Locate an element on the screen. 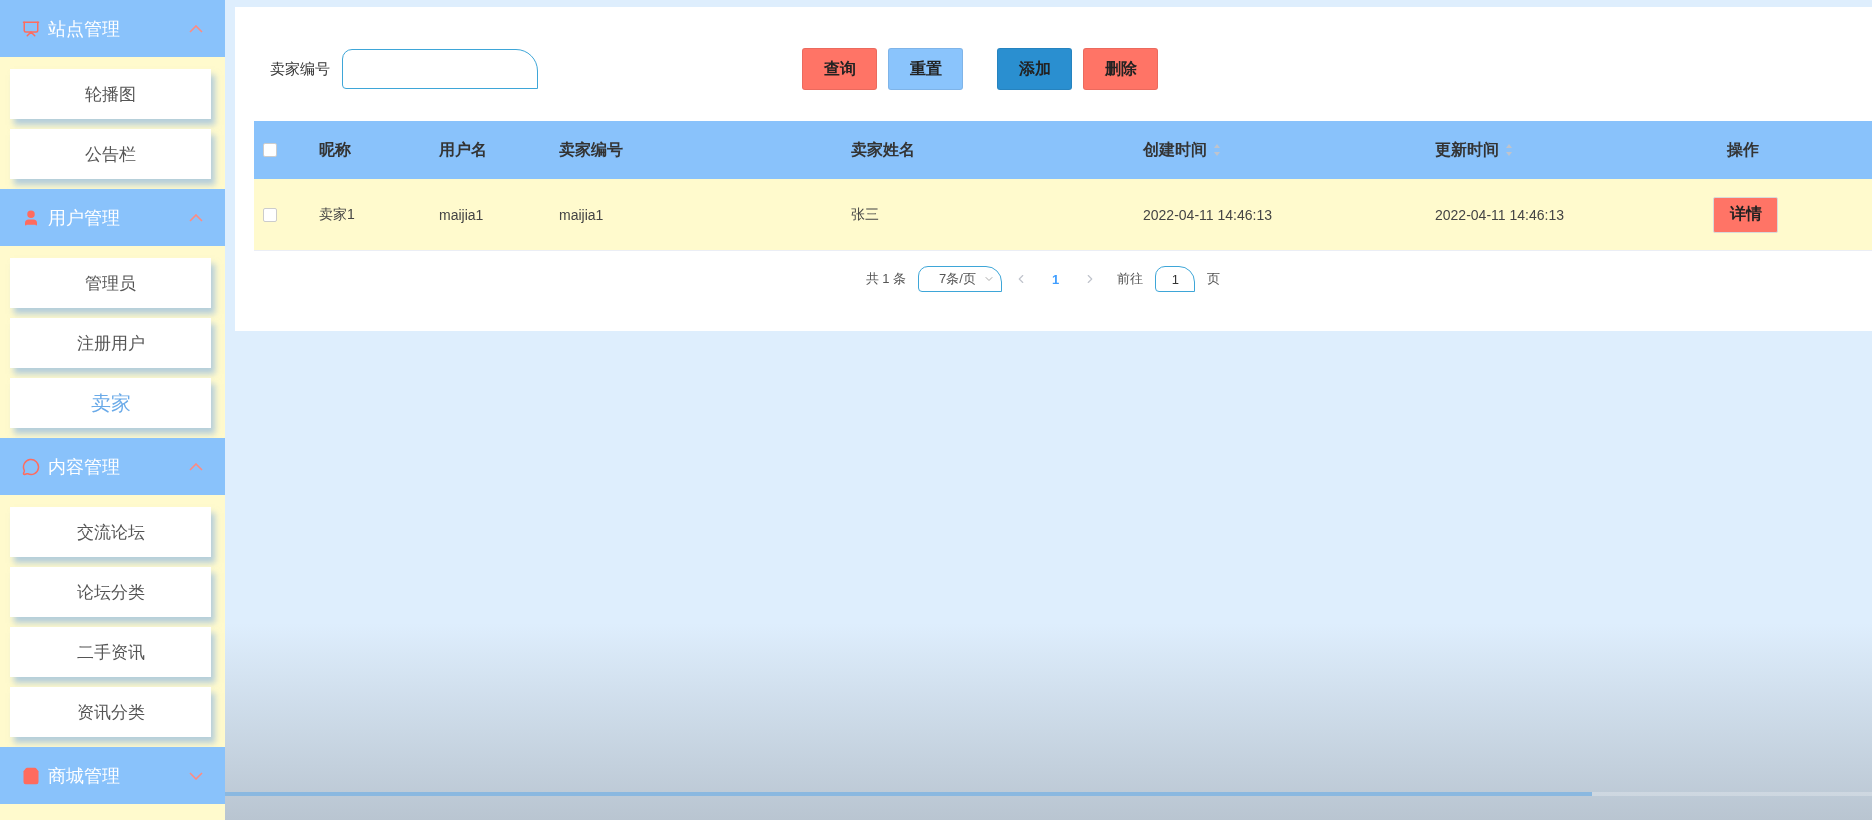  user-icon is located at coordinates (31, 217).